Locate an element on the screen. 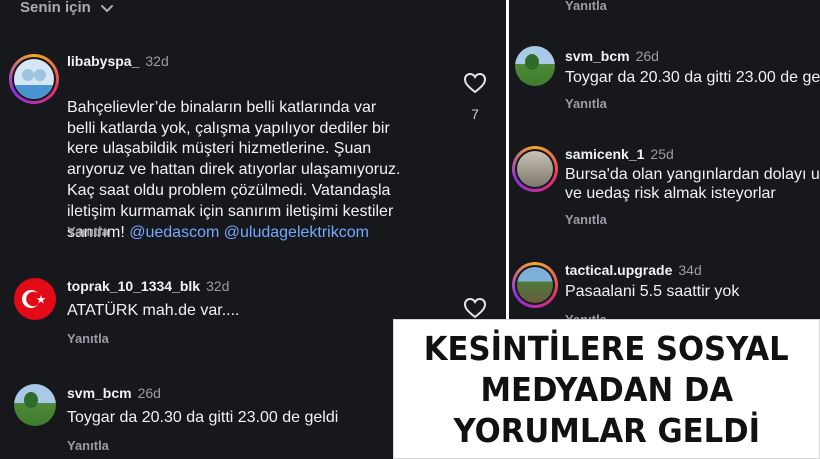 The width and height of the screenshot is (820, 459). headline-line: MEDYADAN DA is located at coordinates (606, 389).